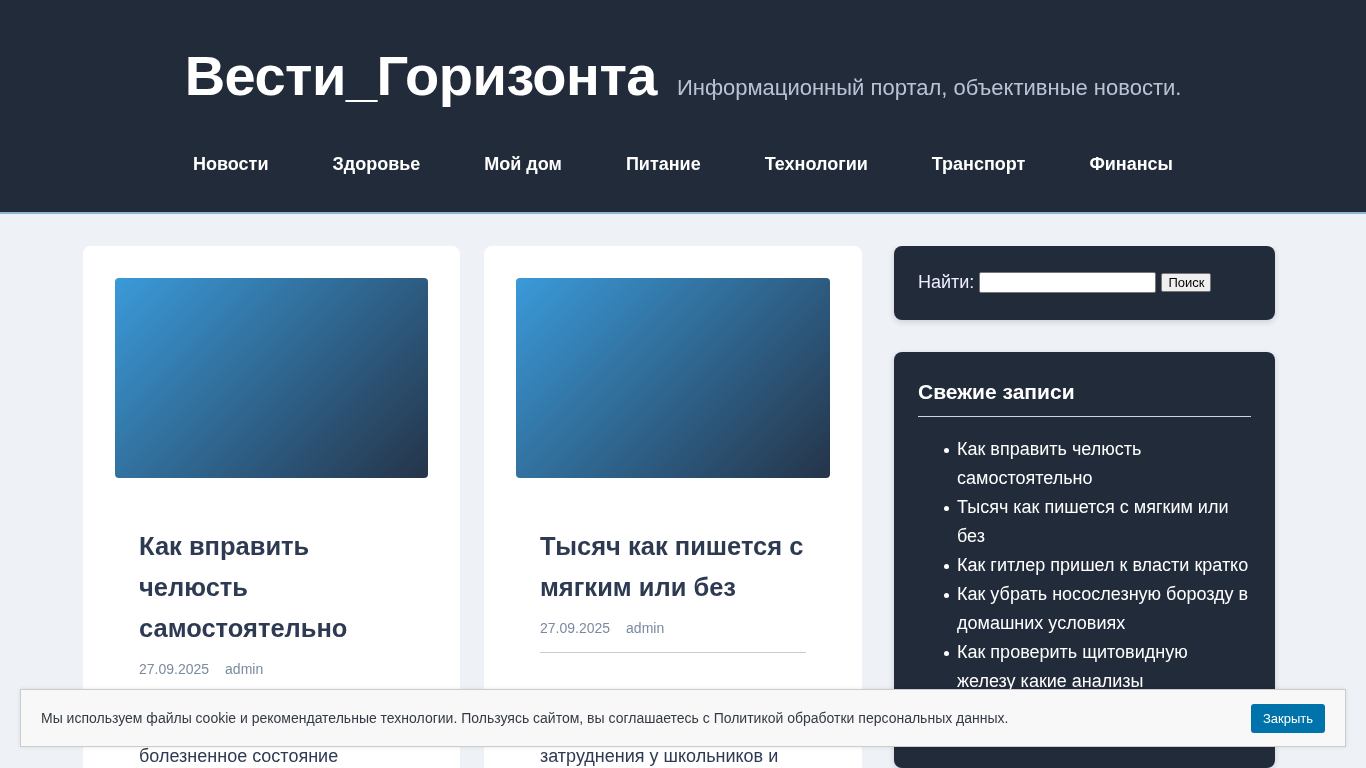 This screenshot has width=1366, height=768. I want to click on search-button: Поиск, so click(1186, 282).